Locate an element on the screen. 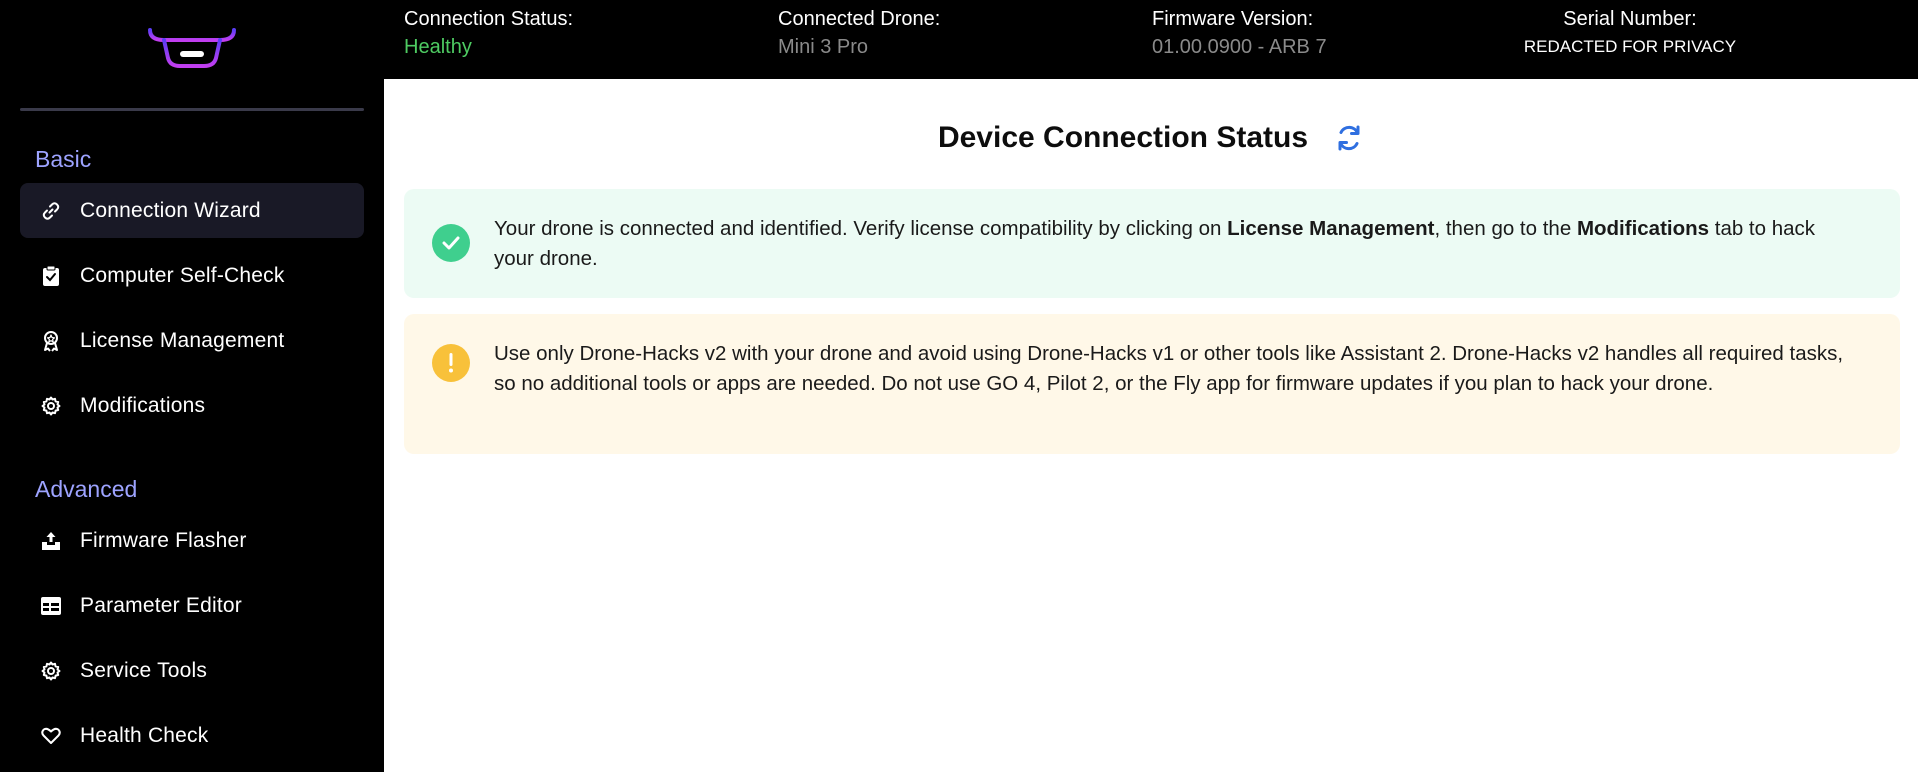 The image size is (1918, 772). serial-number-label: Serial Number: is located at coordinates (1630, 19).